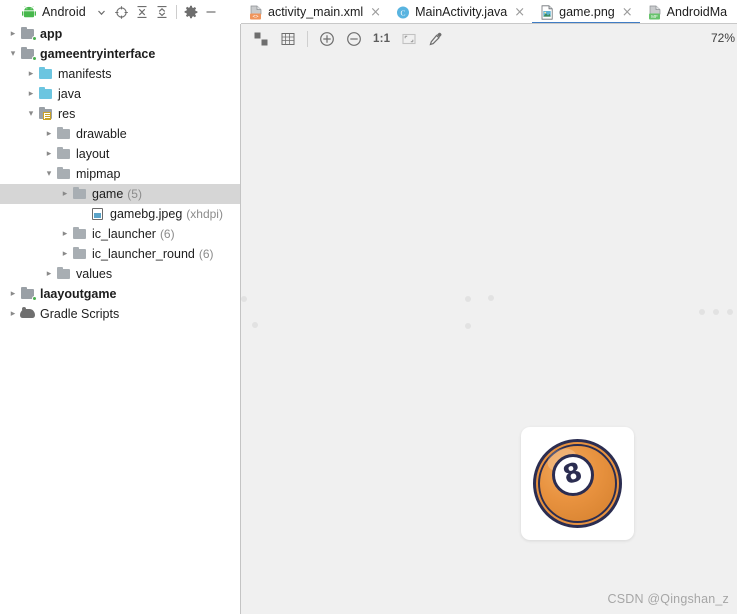 The height and width of the screenshot is (614, 737). I want to click on manifest-file-icon: MF, so click(655, 12).